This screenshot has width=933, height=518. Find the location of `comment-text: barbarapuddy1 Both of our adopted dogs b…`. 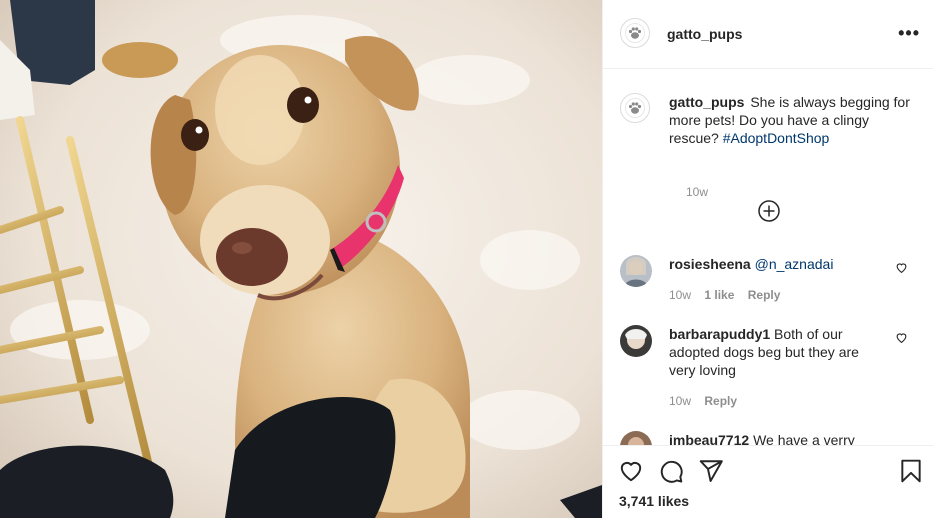

comment-text: barbarapuddy1 Both of our adopted dogs b… is located at coordinates (779, 352).